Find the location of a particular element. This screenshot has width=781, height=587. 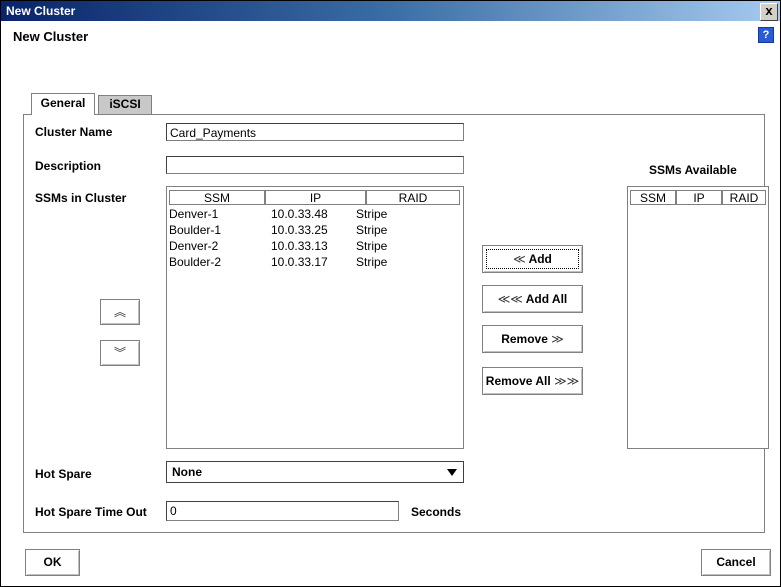

available-ssm-table: SSM IP RAID is located at coordinates (698, 317).